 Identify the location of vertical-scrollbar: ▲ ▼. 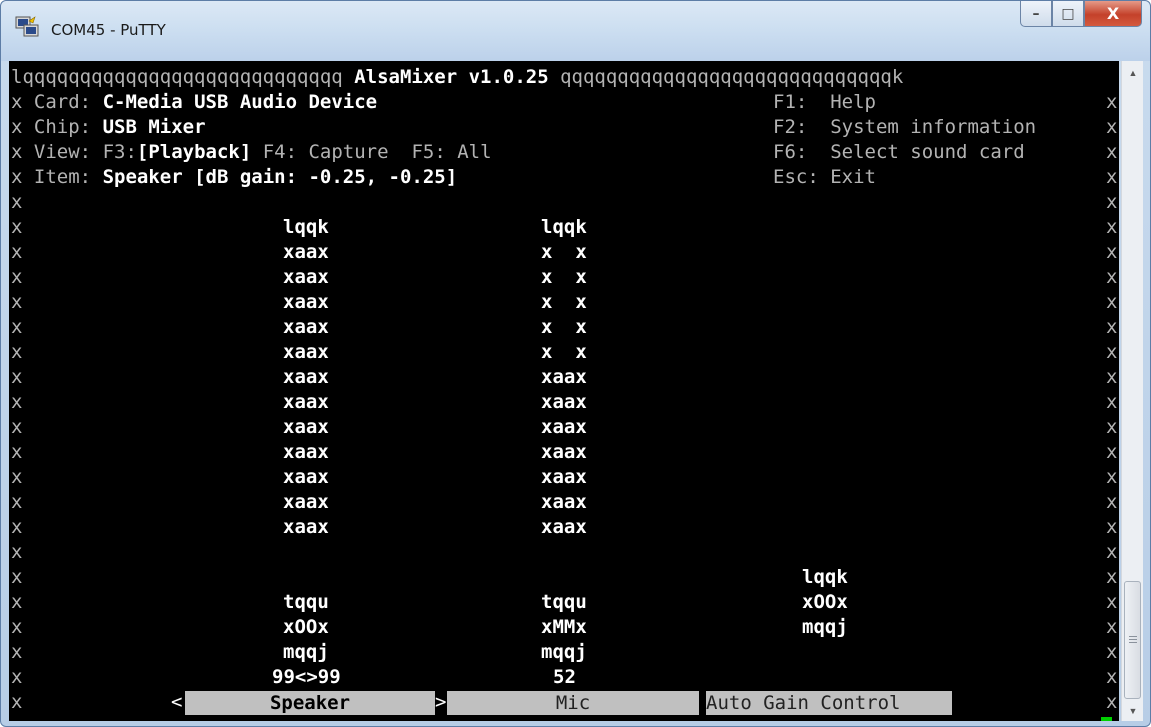
(1132, 391).